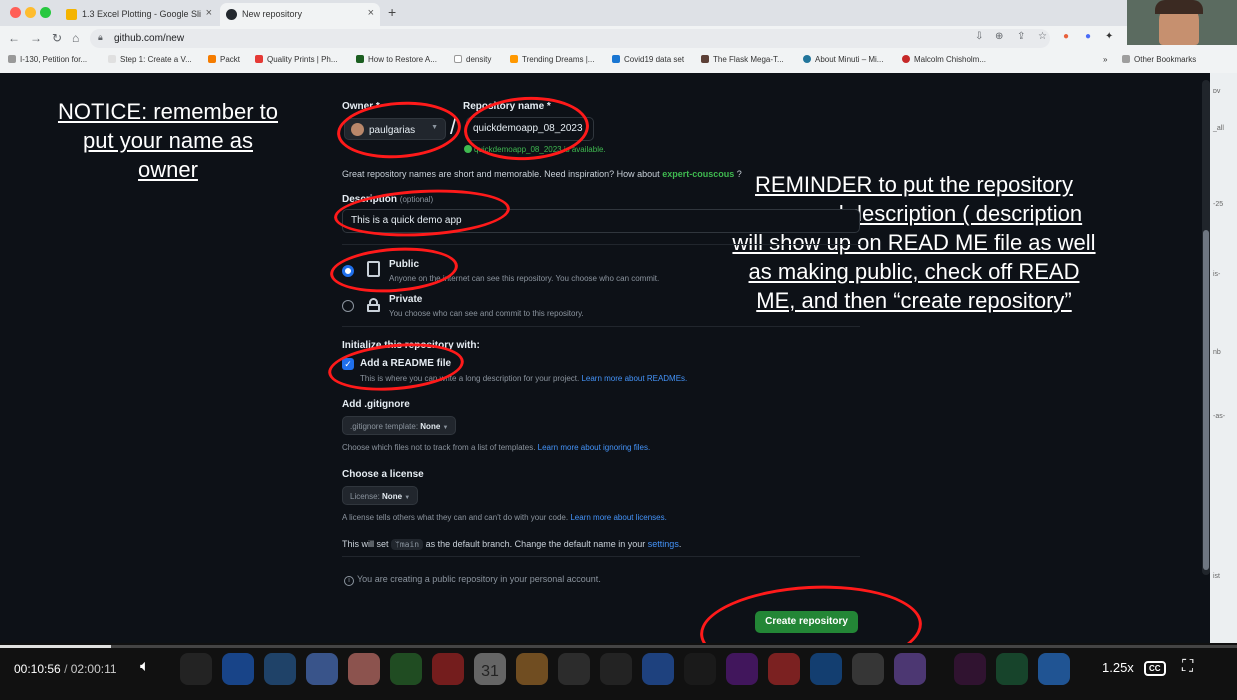 The image size is (1237, 700). Describe the element at coordinates (742, 669) in the screenshot. I see `podcasts-icon` at that location.